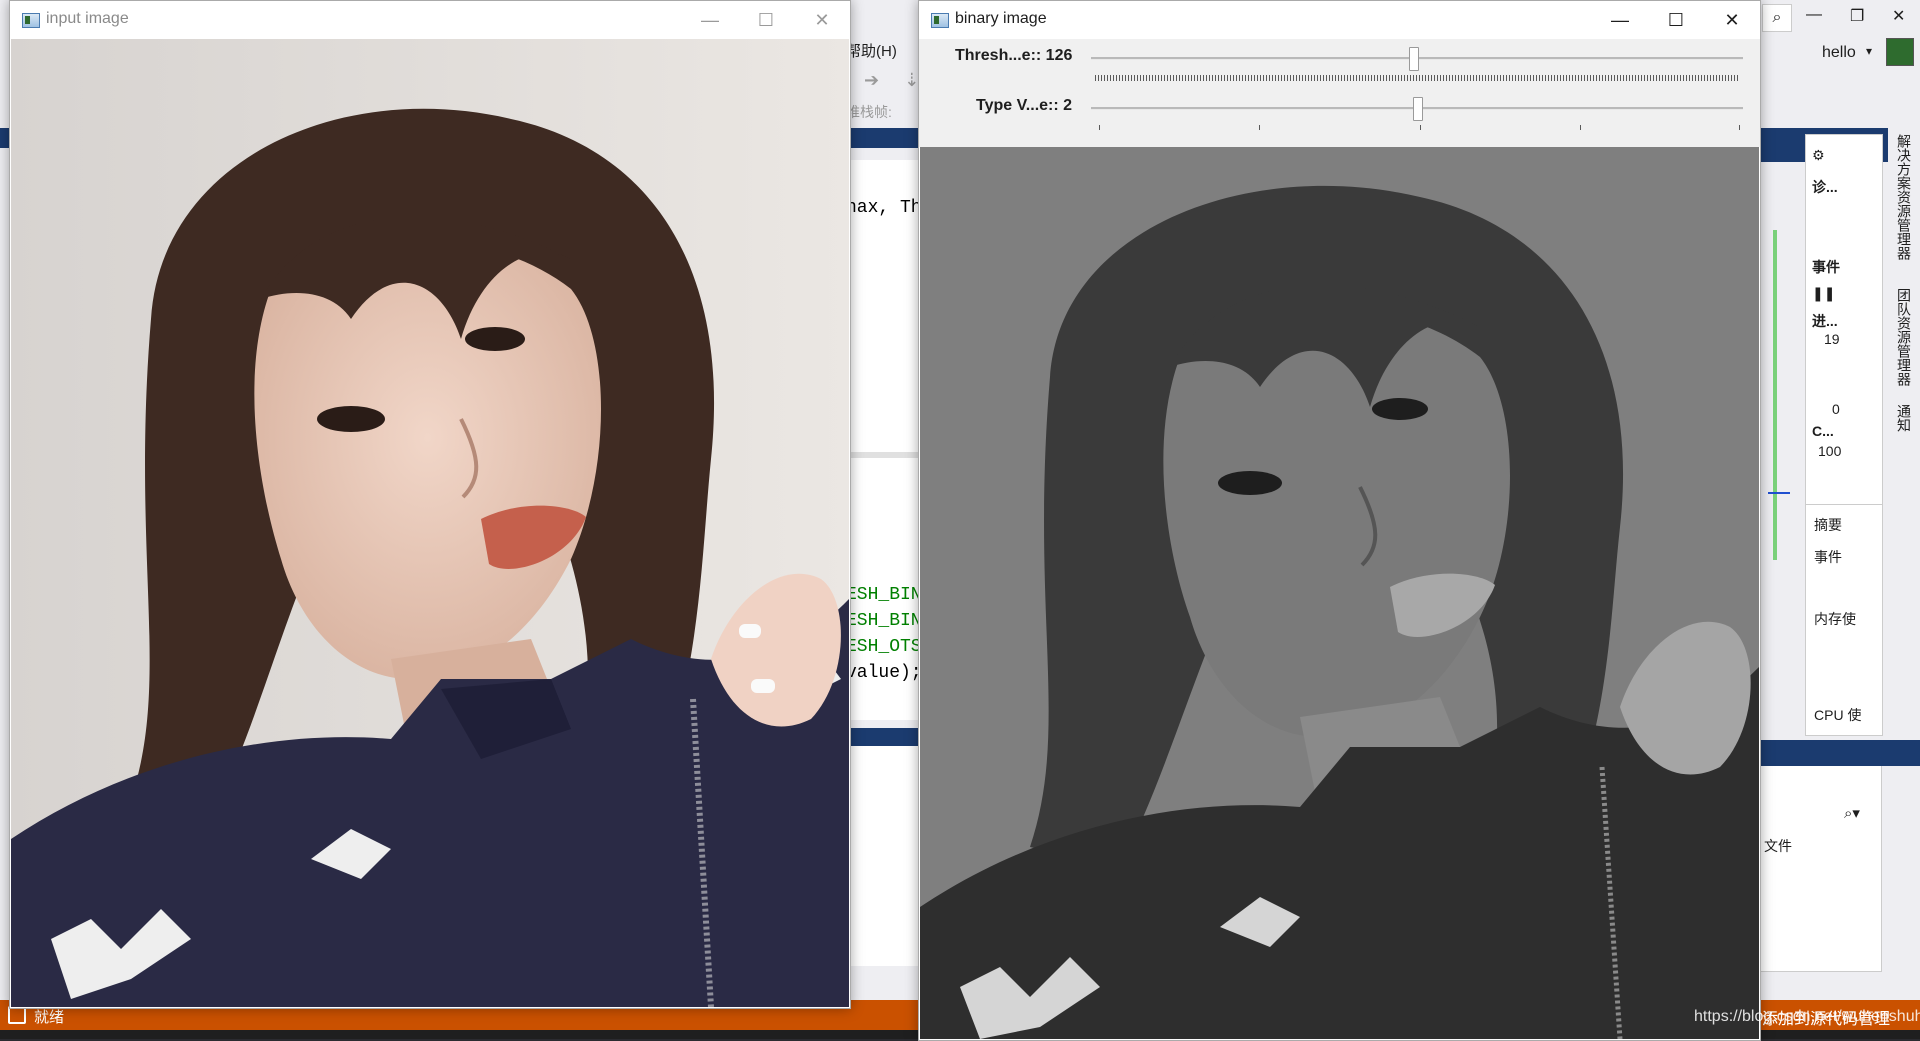  Describe the element at coordinates (1828, 525) in the screenshot. I see `tab-summary: 摘要` at that location.